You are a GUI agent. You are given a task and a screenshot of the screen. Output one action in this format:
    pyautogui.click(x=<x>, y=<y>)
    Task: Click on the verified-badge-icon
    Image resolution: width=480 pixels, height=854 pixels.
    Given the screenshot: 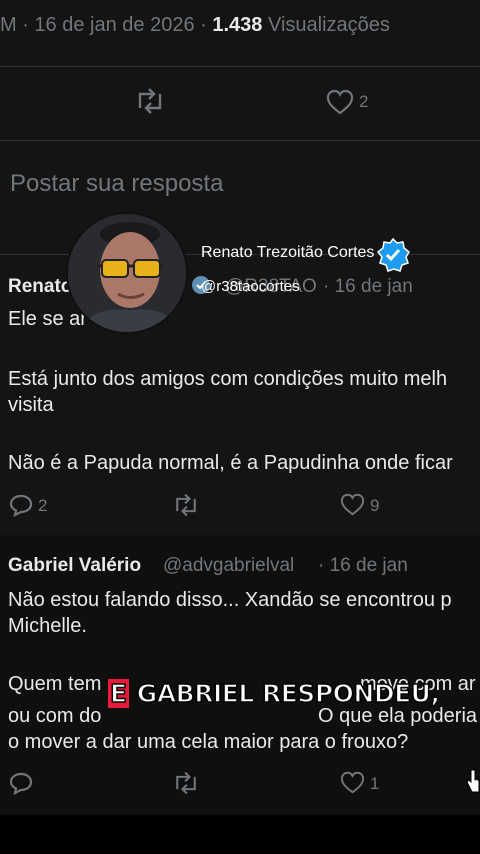 What is the action you would take?
    pyautogui.click(x=393, y=257)
    